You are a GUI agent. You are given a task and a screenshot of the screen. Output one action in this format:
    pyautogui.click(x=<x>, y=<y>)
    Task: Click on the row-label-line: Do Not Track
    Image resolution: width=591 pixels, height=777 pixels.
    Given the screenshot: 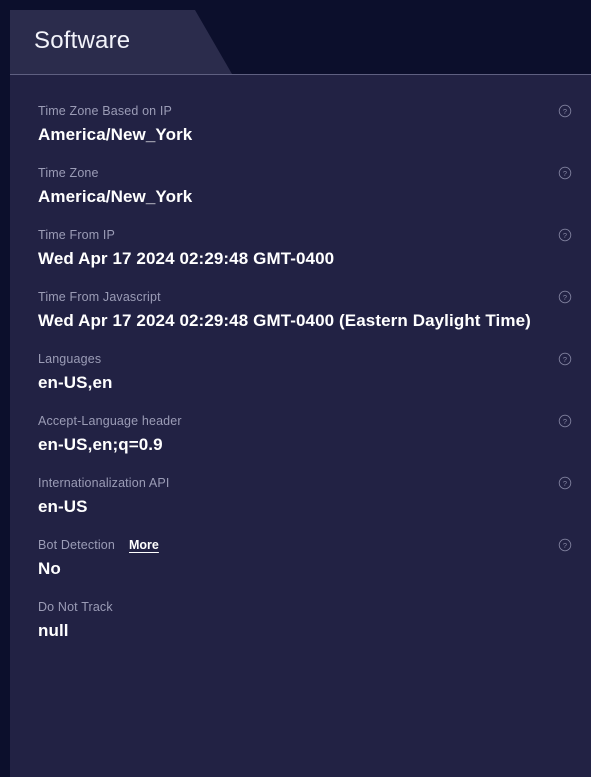 What is the action you would take?
    pyautogui.click(x=292, y=607)
    